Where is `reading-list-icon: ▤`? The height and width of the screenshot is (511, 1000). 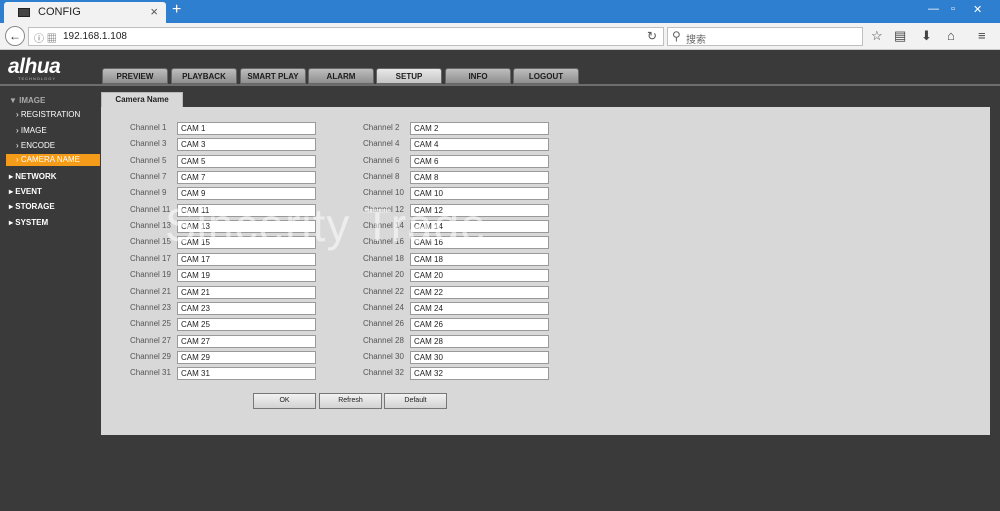
reading-list-icon: ▤ is located at coordinates (900, 36).